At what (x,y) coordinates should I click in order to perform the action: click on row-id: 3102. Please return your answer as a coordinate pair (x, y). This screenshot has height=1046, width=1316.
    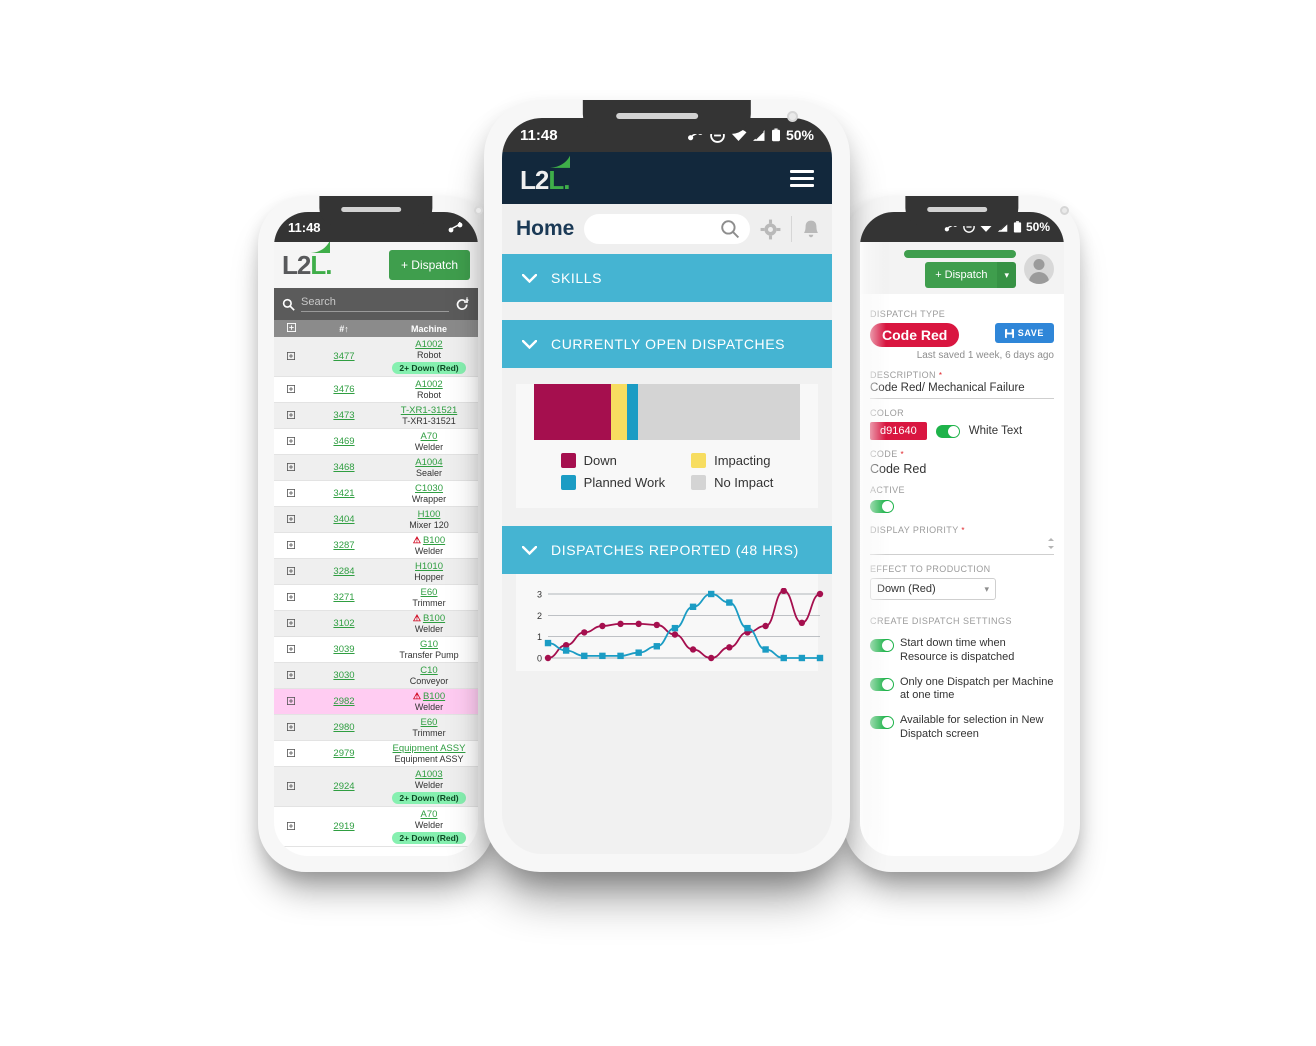
    Looking at the image, I should click on (344, 623).